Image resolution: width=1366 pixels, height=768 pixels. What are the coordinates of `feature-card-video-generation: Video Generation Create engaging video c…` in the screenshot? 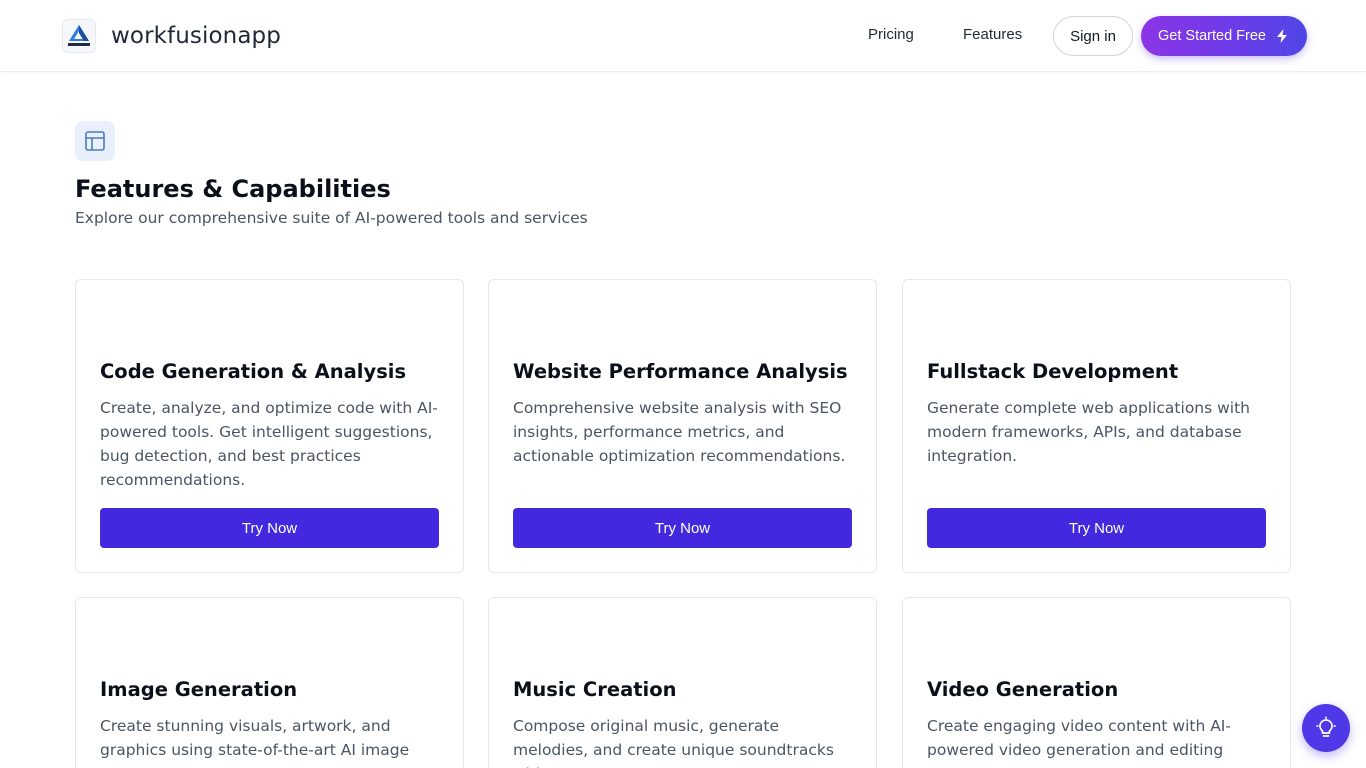 It's located at (1096, 682).